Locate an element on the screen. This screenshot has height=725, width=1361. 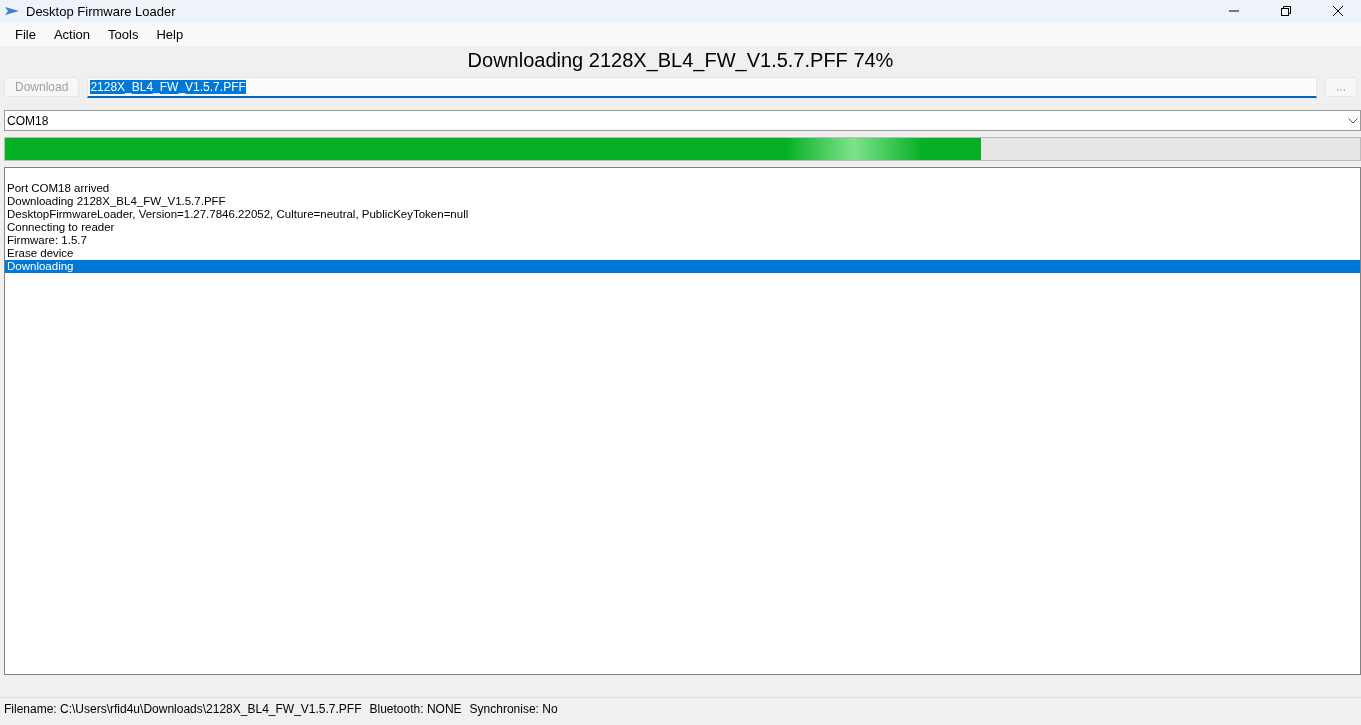
log-line: DesktopFirmwareLoader, Version=1.27.7846.22052, Culture=neutral, PublicKeyToken=null is located at coordinates (682, 214).